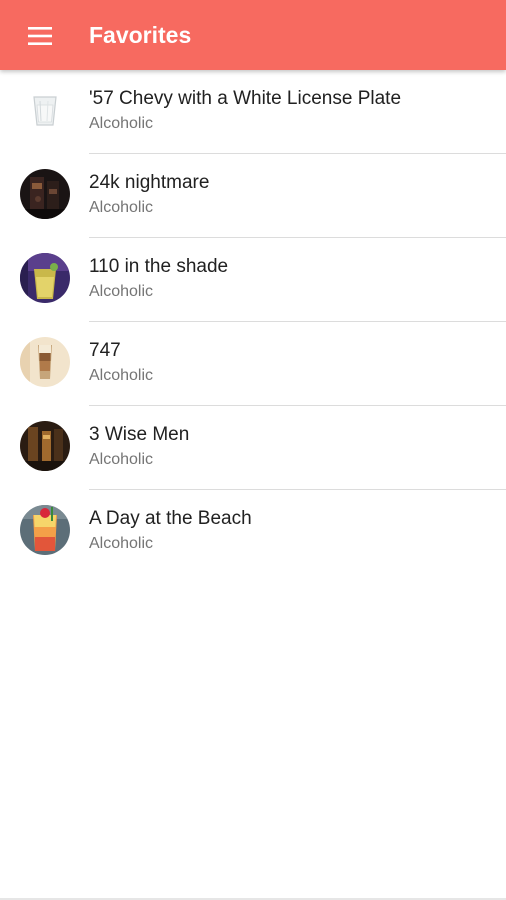  What do you see at coordinates (170, 518) in the screenshot?
I see `drink-name: A Day at the Beach` at bounding box center [170, 518].